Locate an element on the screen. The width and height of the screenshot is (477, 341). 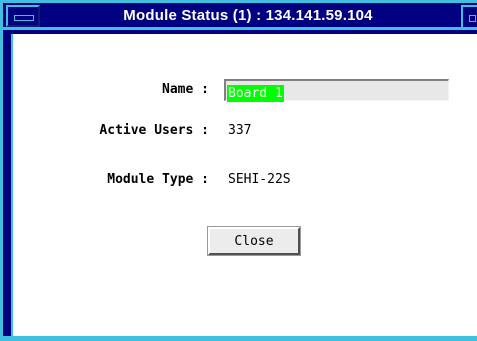
name-value: Board 1 is located at coordinates (255, 93).